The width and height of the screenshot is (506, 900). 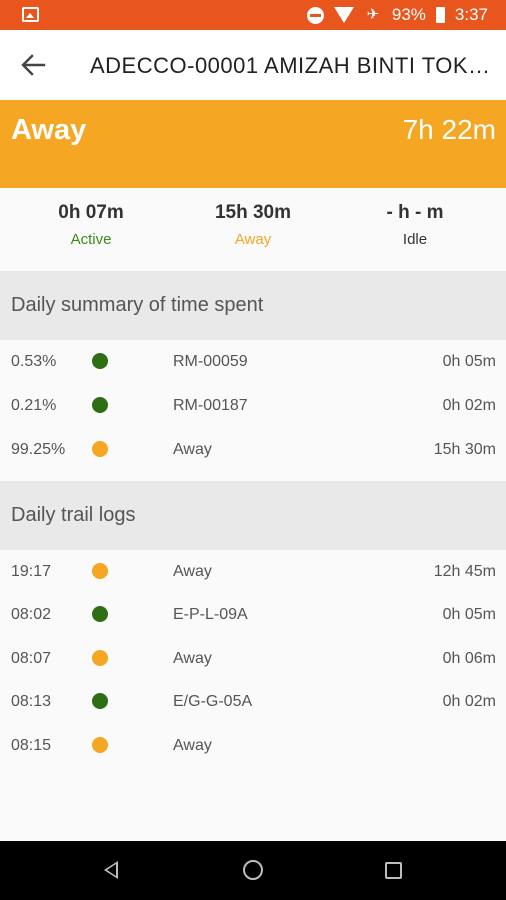 I want to click on do-not-disturb-icon, so click(x=315, y=15).